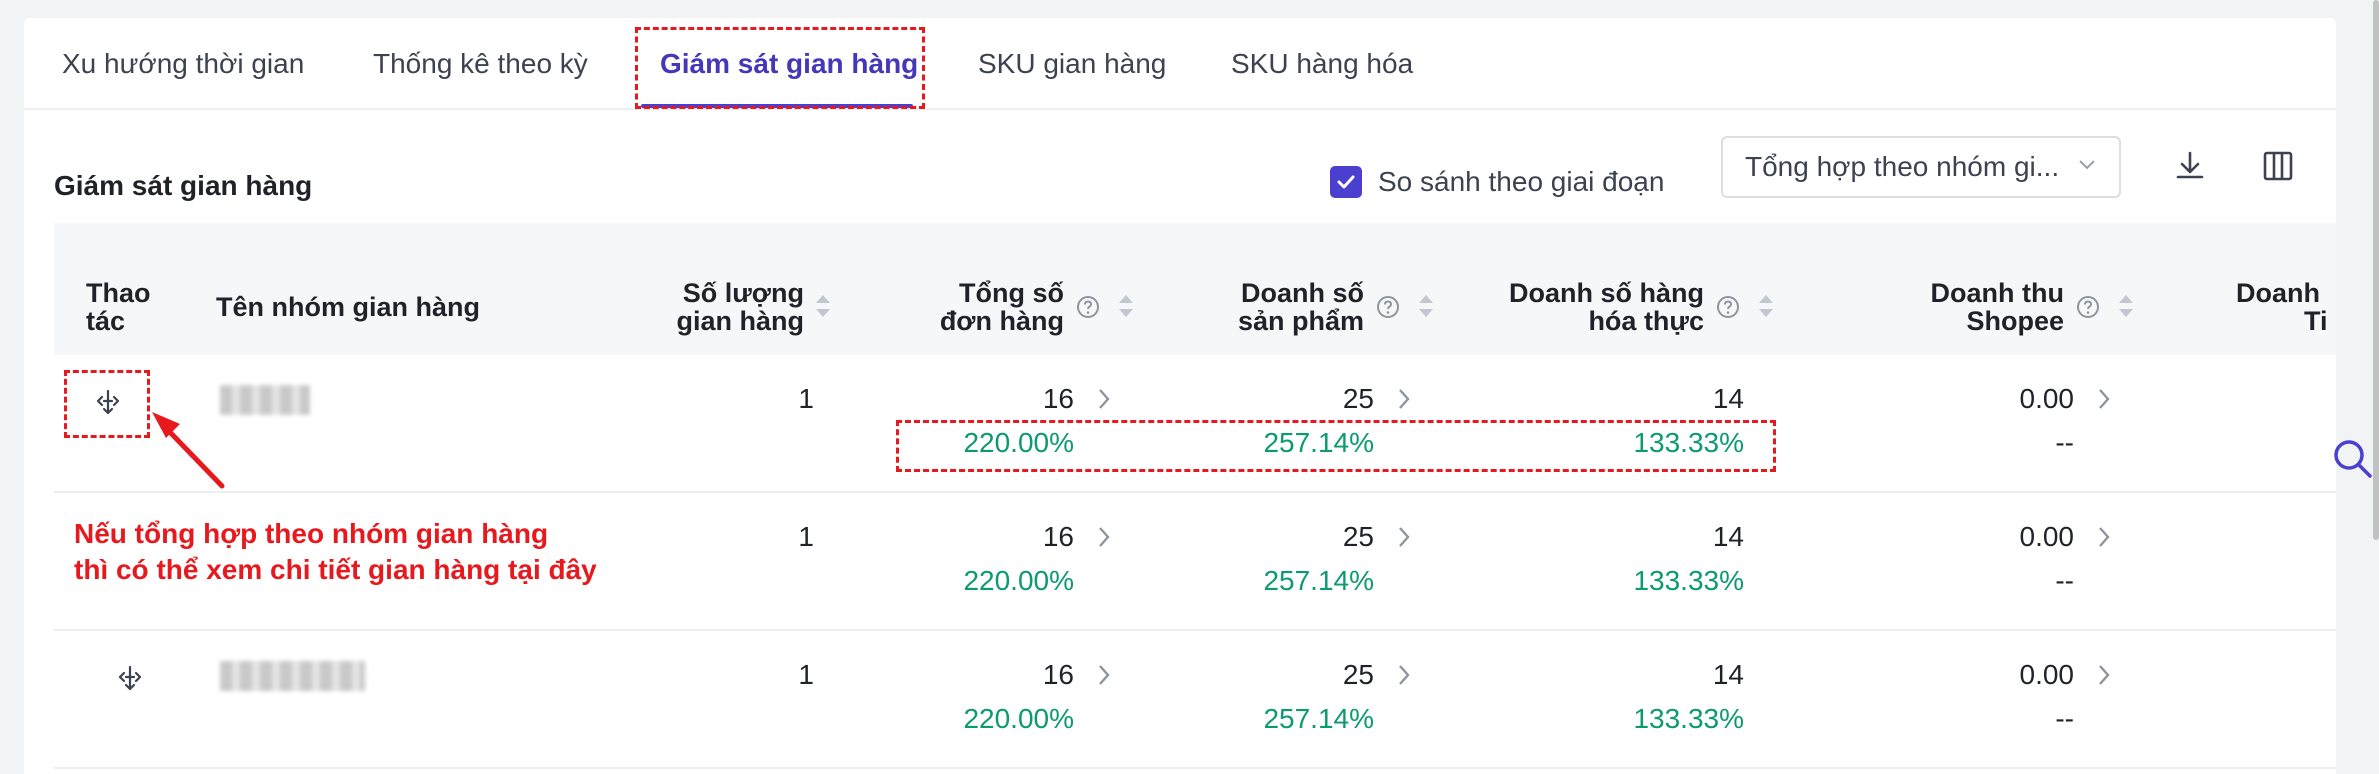  I want to click on download-icon, so click(2190, 166).